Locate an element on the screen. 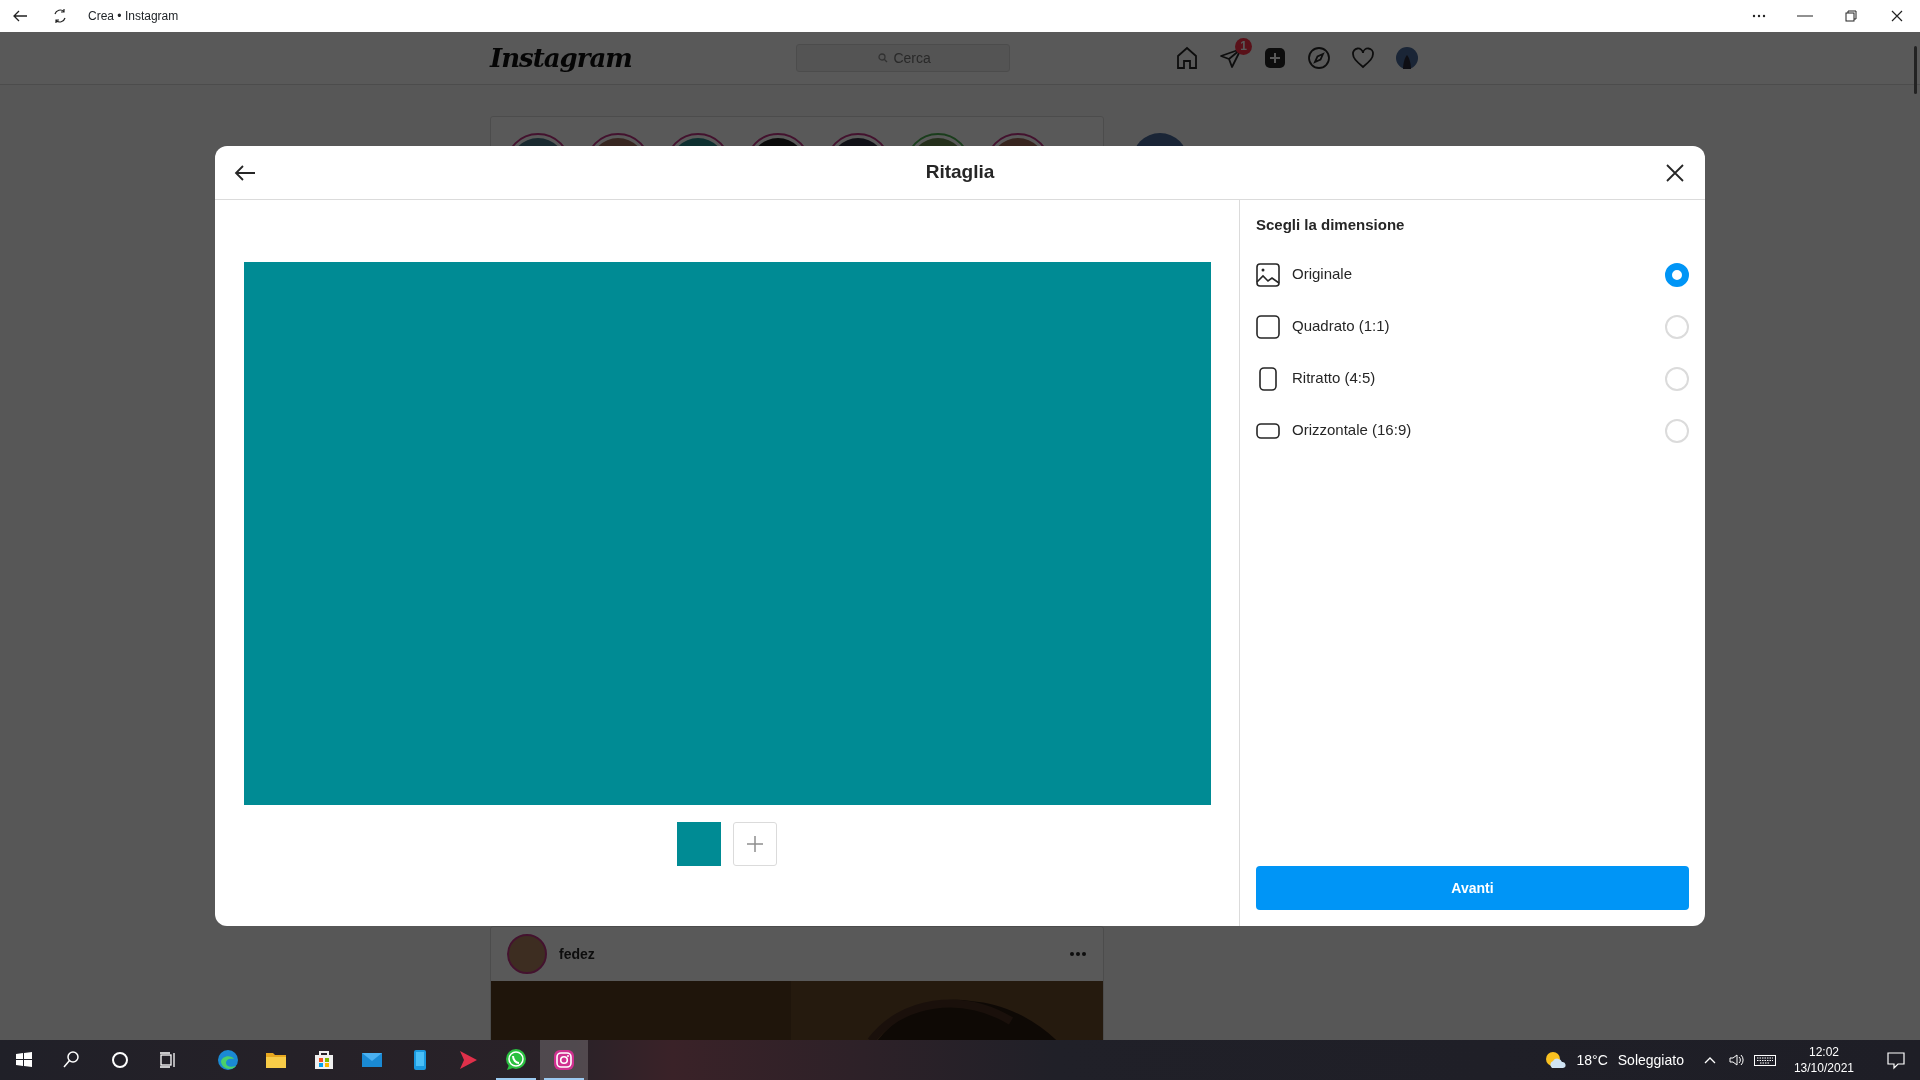  section-title: Scegli la dimensione is located at coordinates (1331, 225).